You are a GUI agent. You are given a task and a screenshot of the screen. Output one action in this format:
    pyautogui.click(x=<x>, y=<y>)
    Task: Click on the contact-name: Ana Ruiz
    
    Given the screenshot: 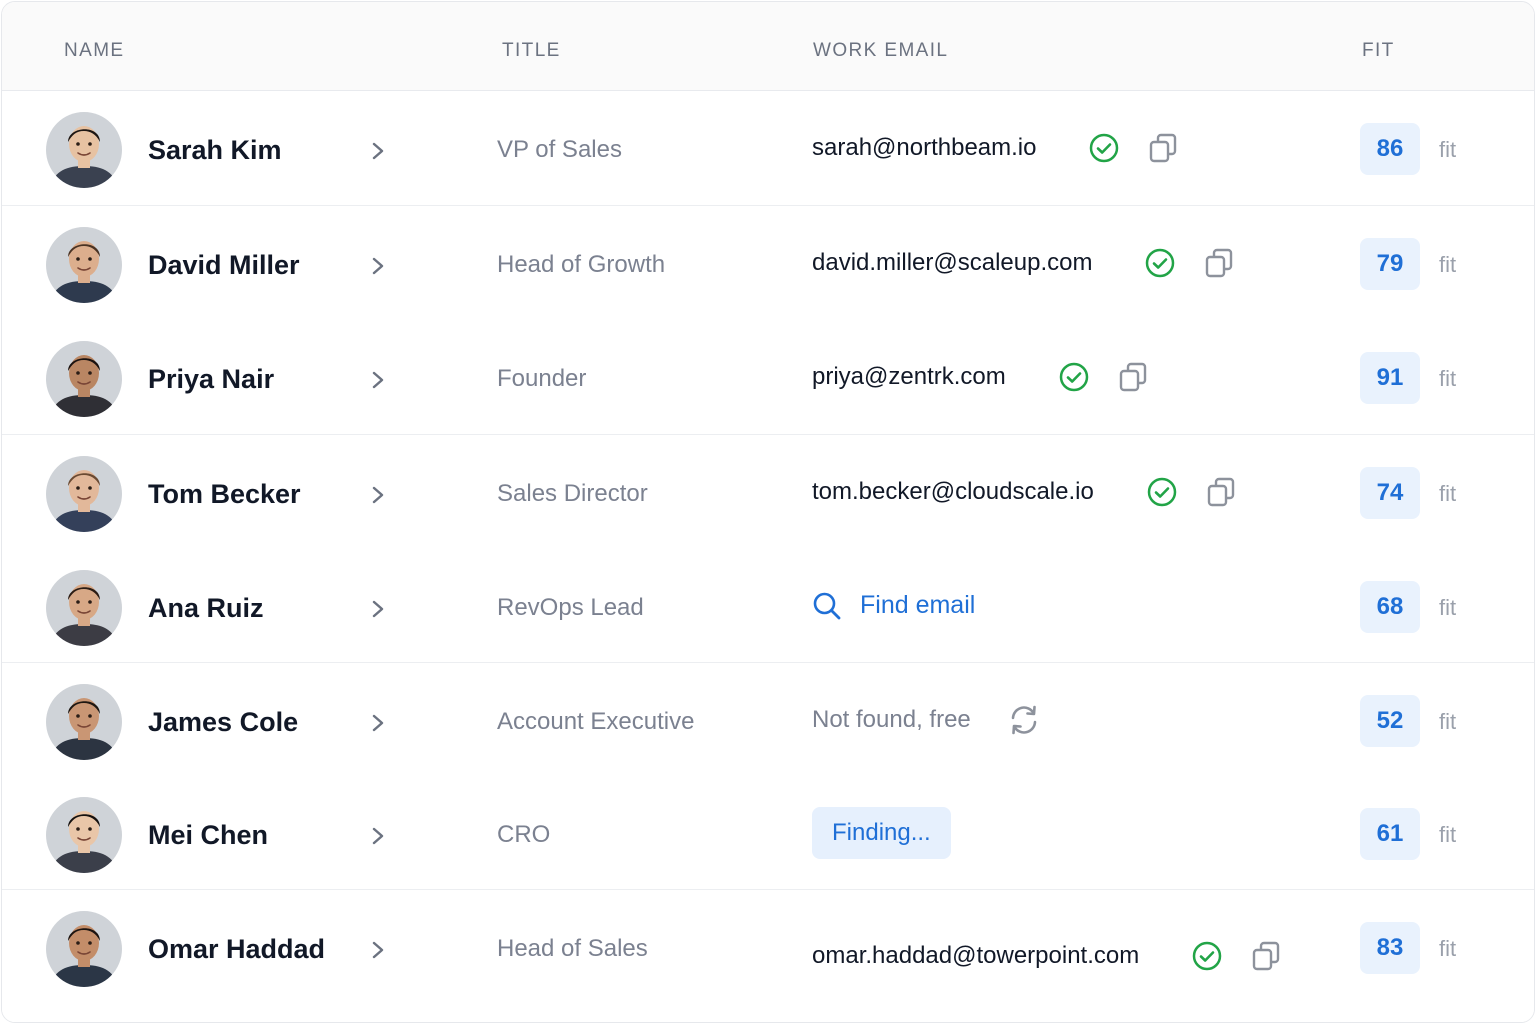 What is the action you would take?
    pyautogui.click(x=206, y=608)
    